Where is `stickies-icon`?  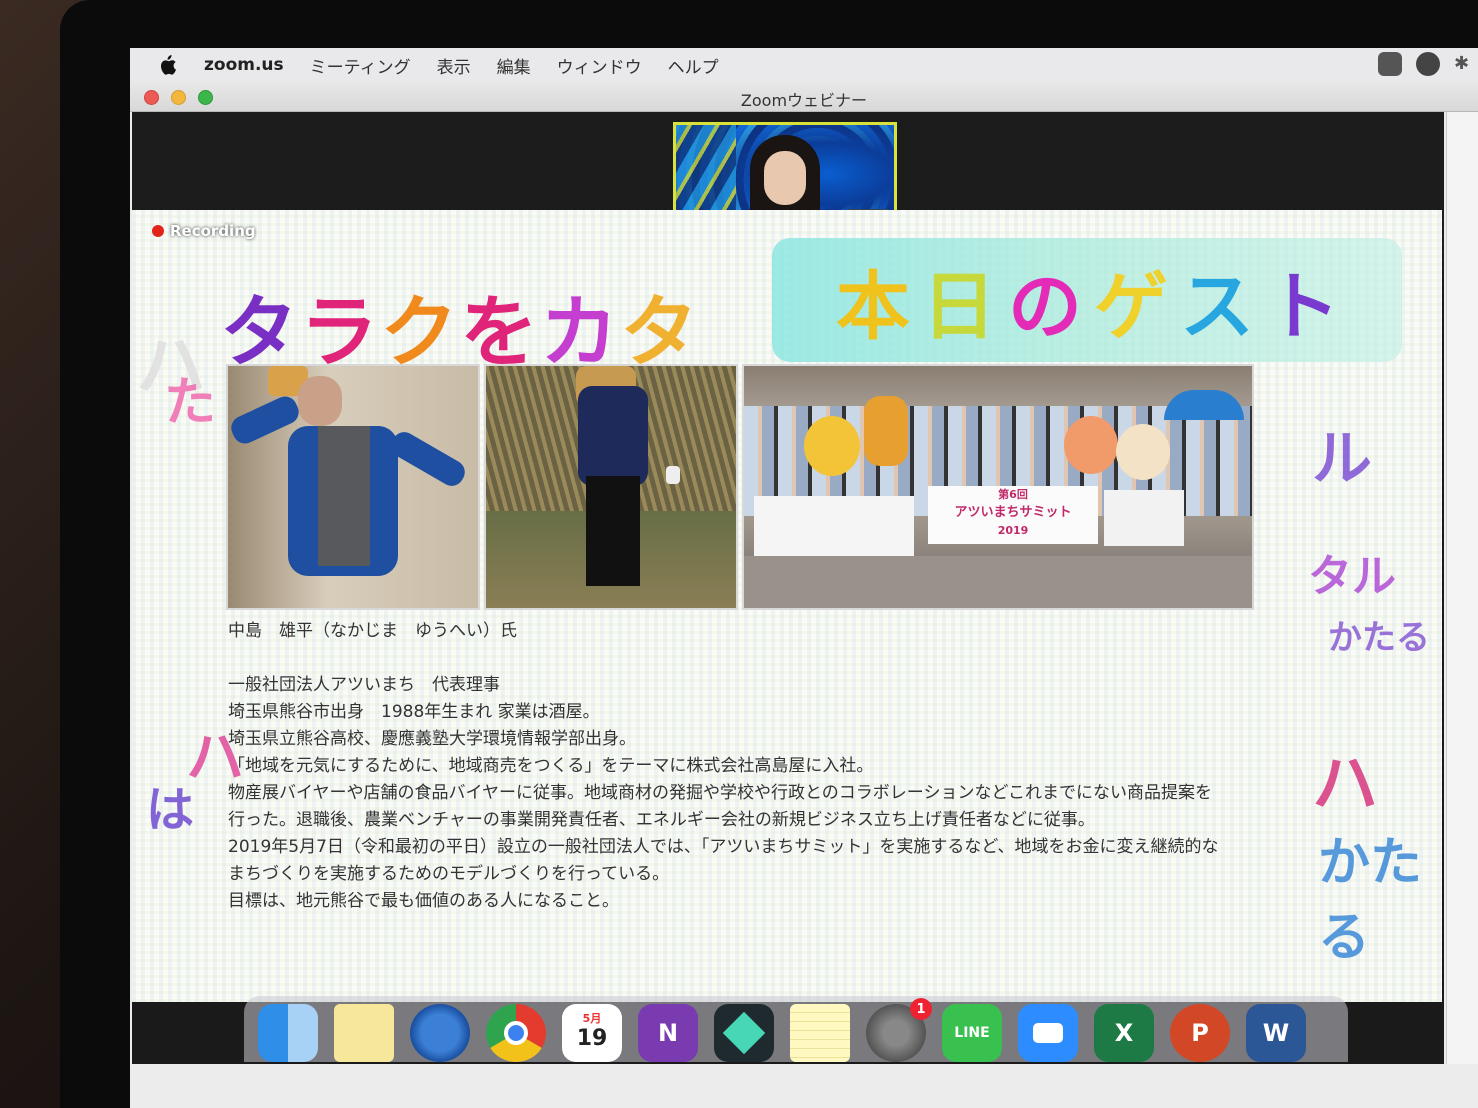 stickies-icon is located at coordinates (364, 1033).